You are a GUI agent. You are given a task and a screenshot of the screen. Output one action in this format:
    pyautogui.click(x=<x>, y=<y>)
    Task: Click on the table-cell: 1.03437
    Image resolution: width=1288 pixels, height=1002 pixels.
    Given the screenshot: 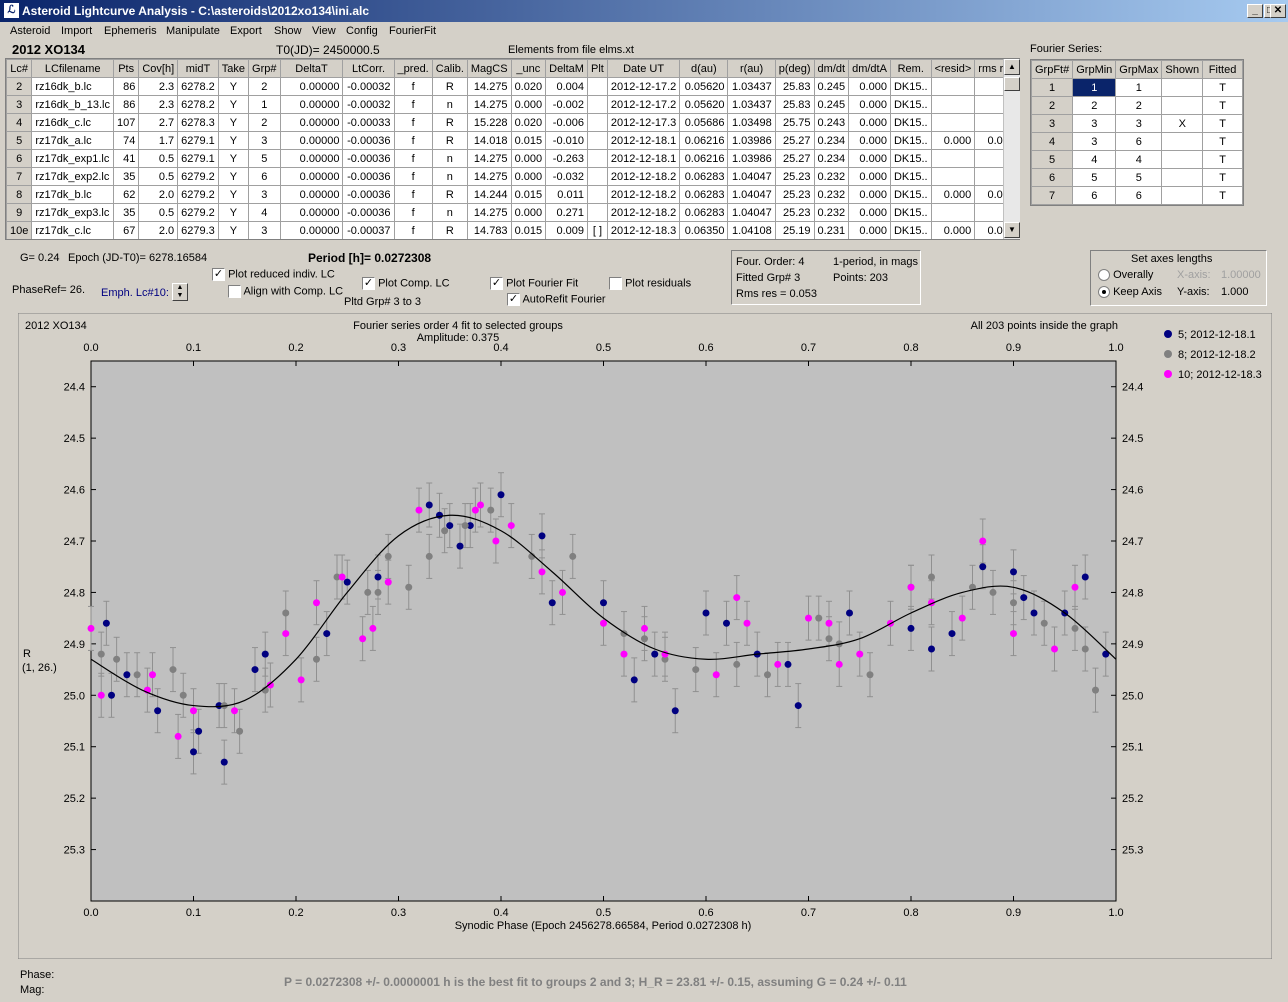 What is the action you would take?
    pyautogui.click(x=751, y=104)
    